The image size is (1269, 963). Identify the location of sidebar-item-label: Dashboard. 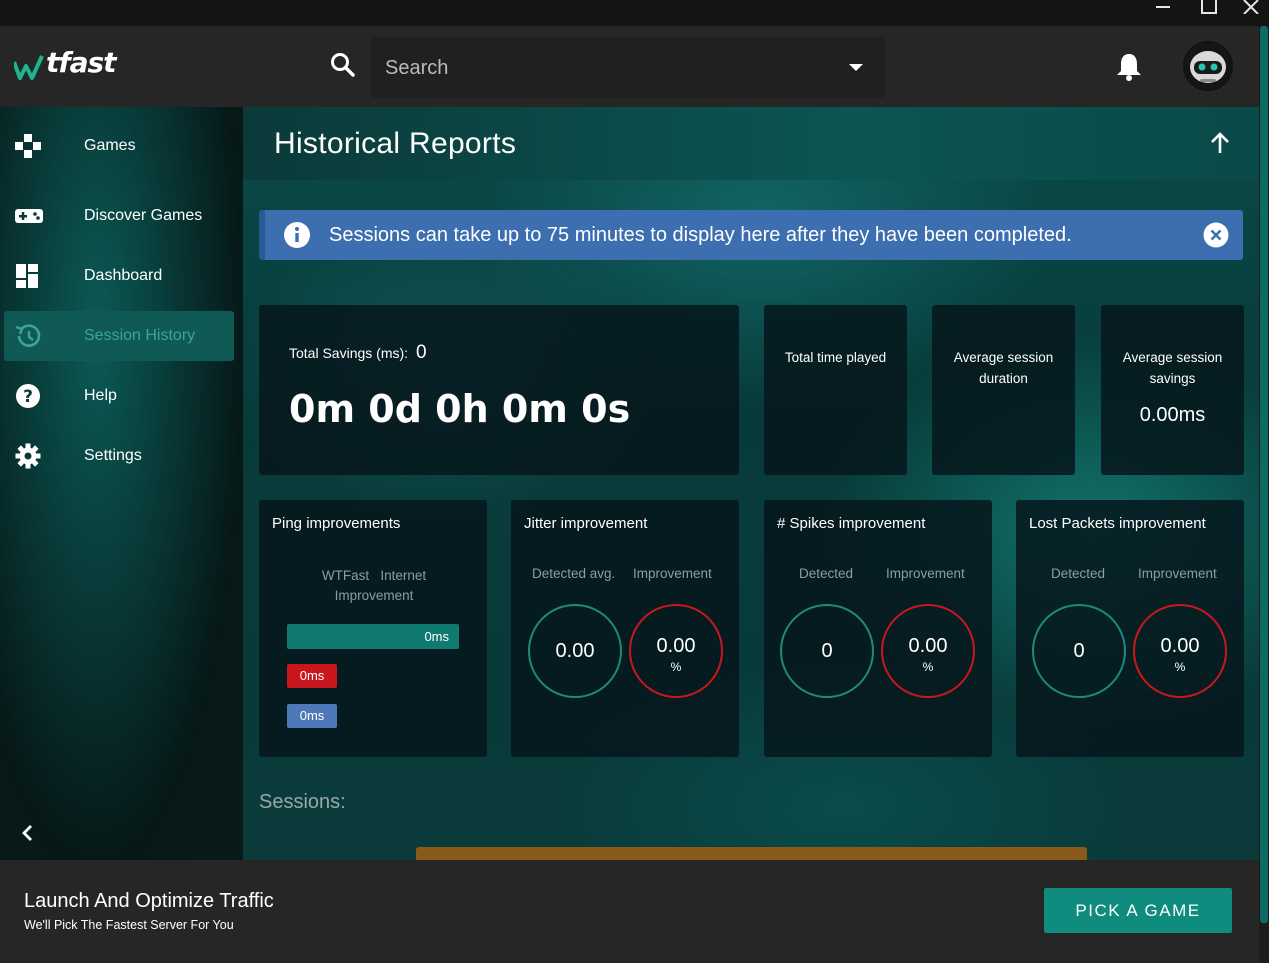
(123, 275).